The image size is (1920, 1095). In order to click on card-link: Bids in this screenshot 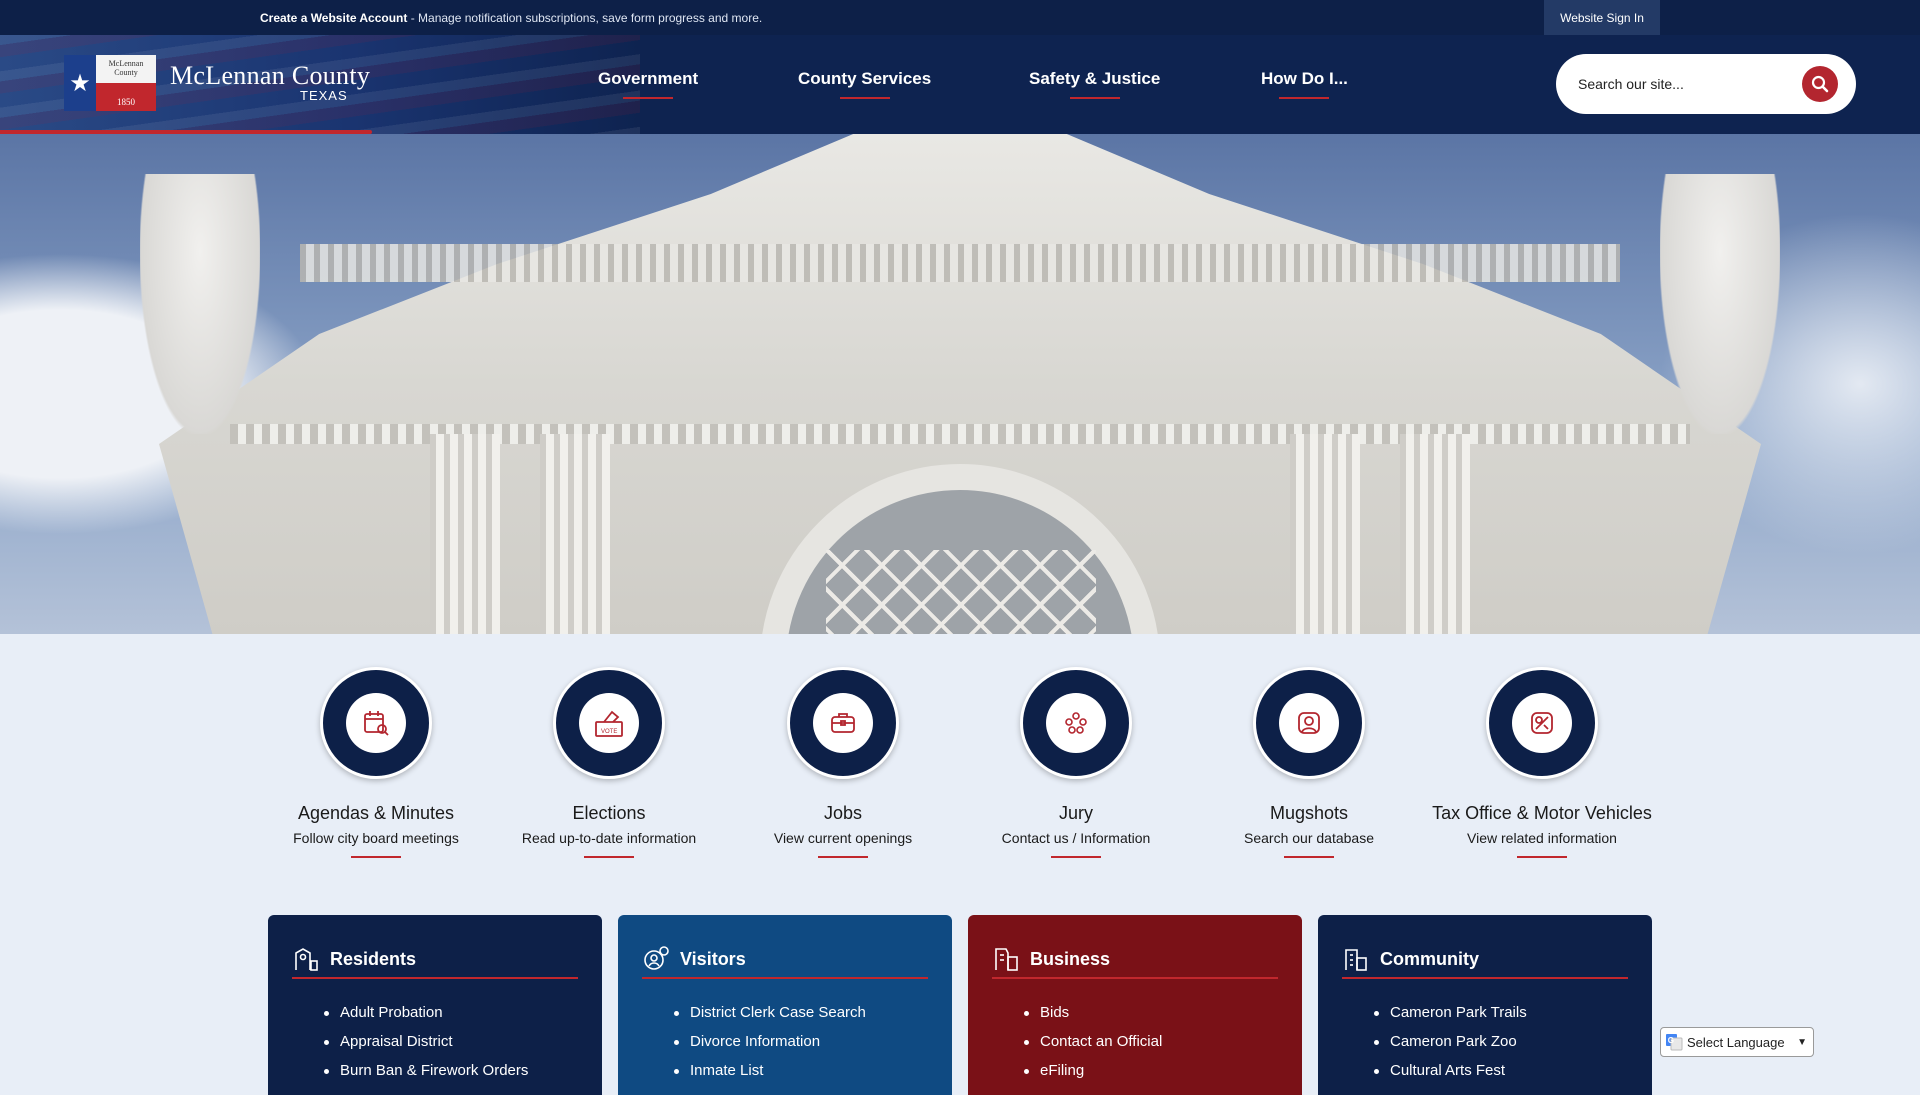, I will do `click(1092, 1012)`.